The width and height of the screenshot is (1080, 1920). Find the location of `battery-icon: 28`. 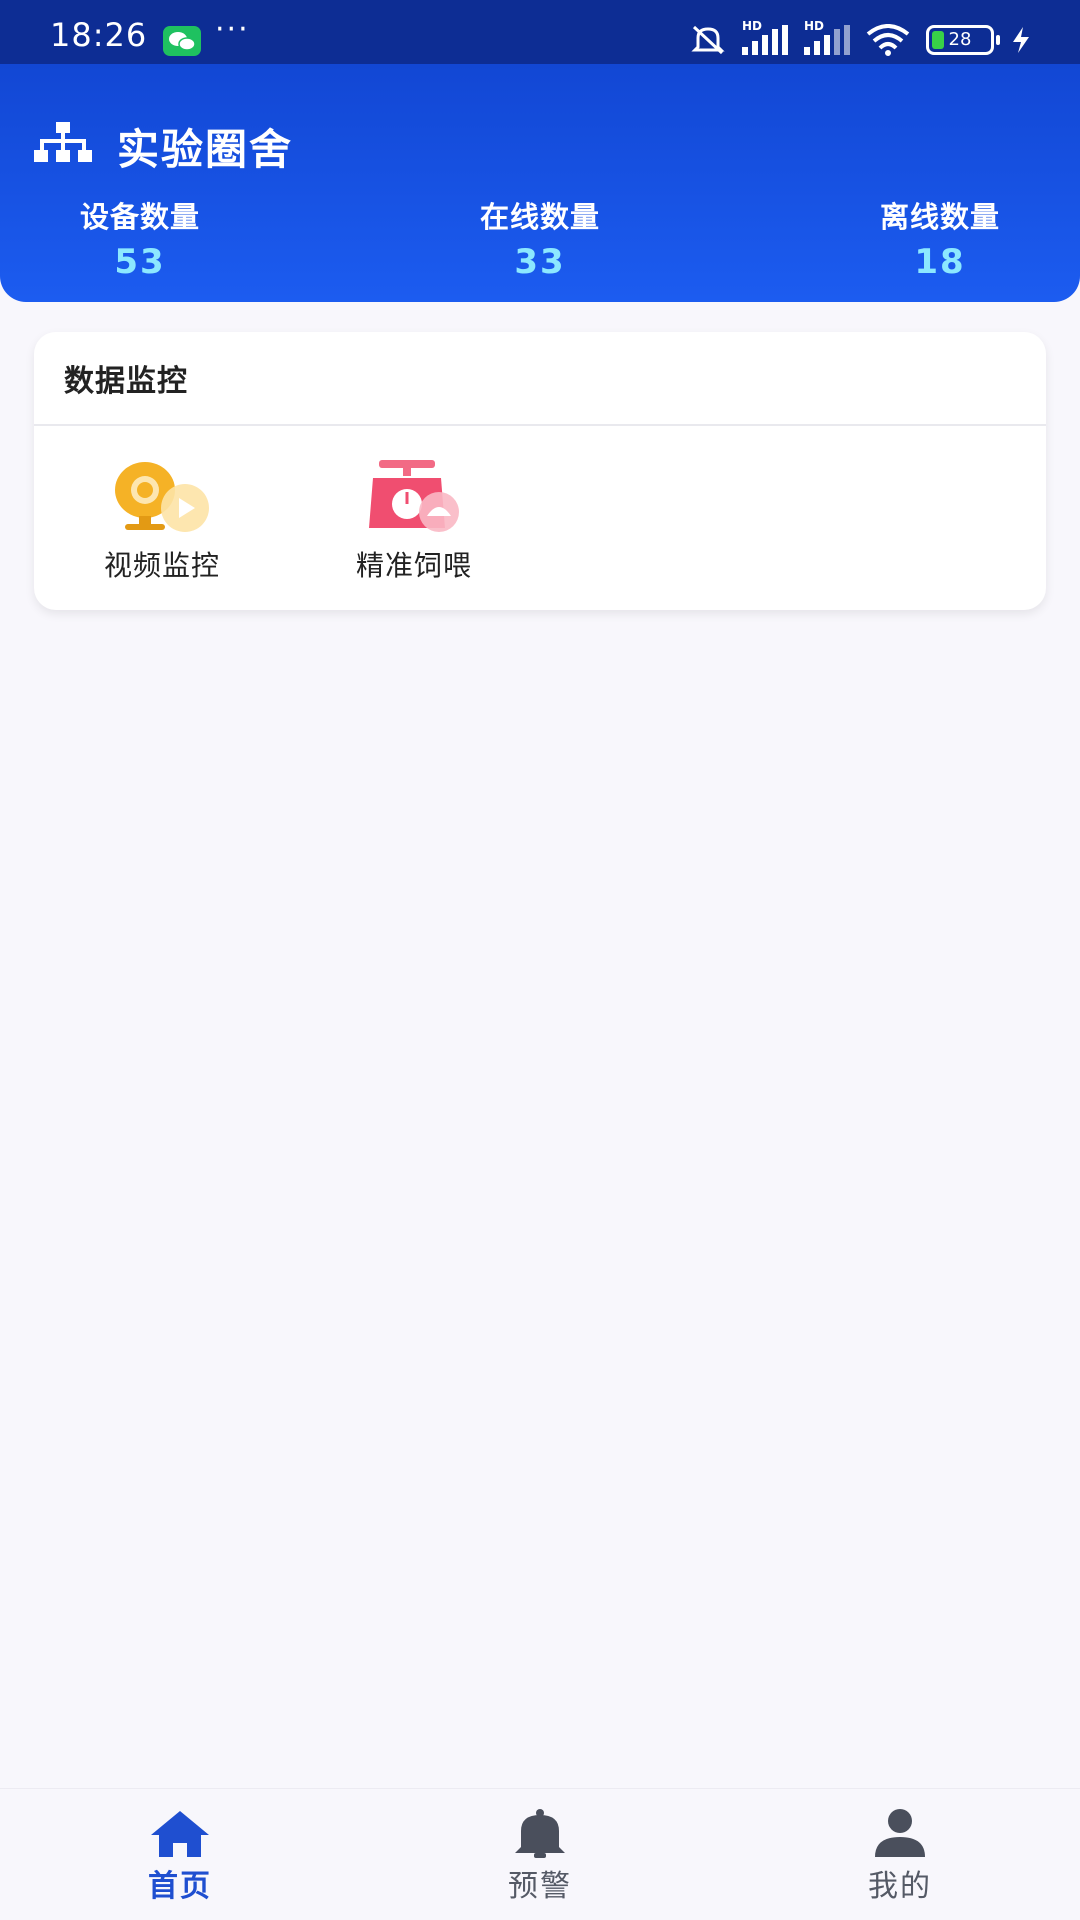

battery-icon: 28 is located at coordinates (963, 40).